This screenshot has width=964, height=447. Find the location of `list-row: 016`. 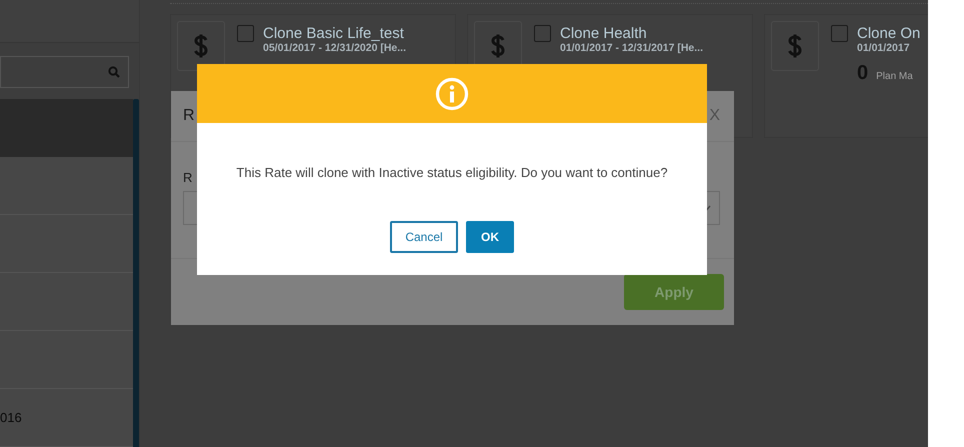

list-row: 016 is located at coordinates (66, 418).